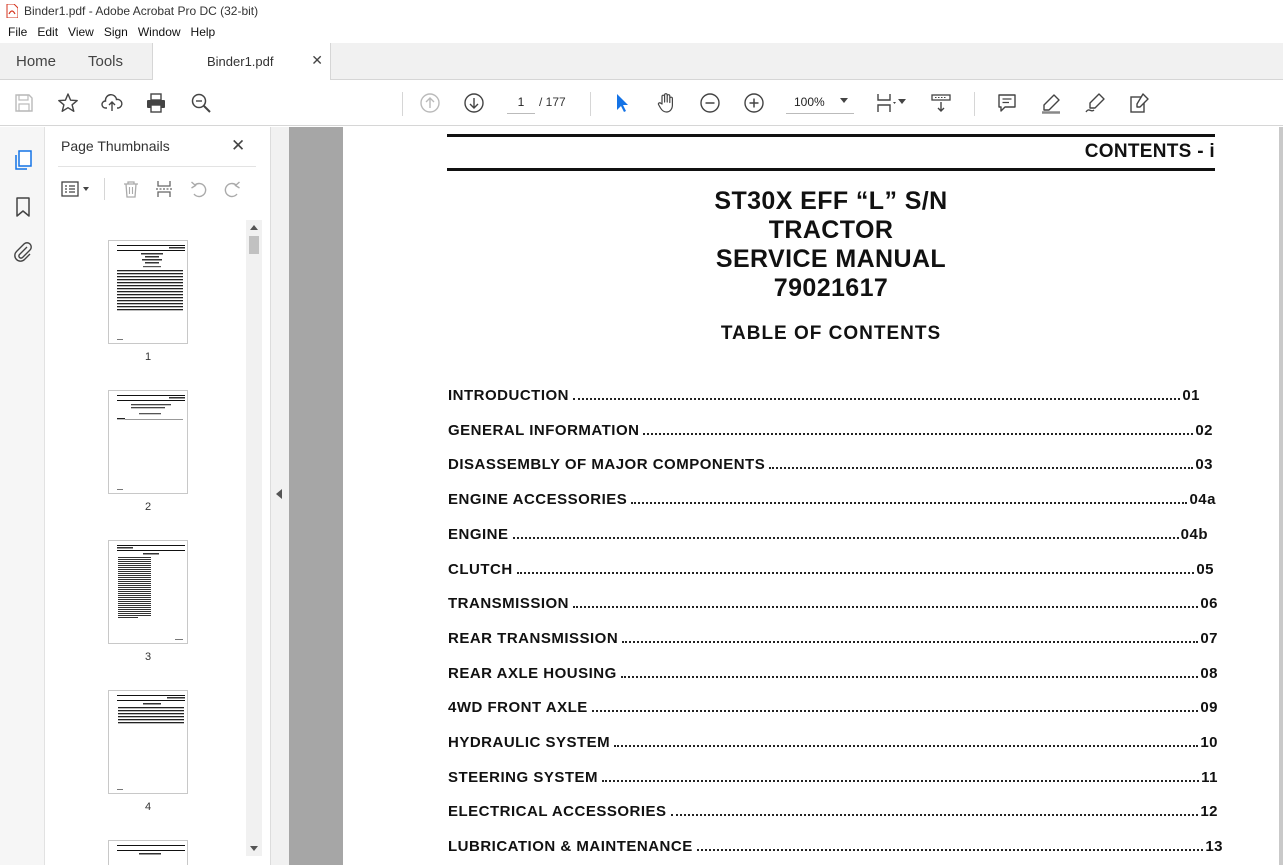 This screenshot has width=1283, height=865. Describe the element at coordinates (533, 638) in the screenshot. I see `toc-entry-title: REAR TRANSMISSION` at that location.